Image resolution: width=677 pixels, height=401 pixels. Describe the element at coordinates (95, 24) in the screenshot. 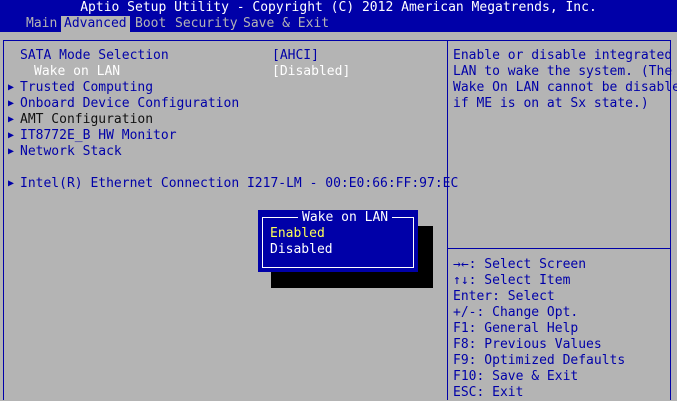

I see `tab-advanced: Advanced` at that location.